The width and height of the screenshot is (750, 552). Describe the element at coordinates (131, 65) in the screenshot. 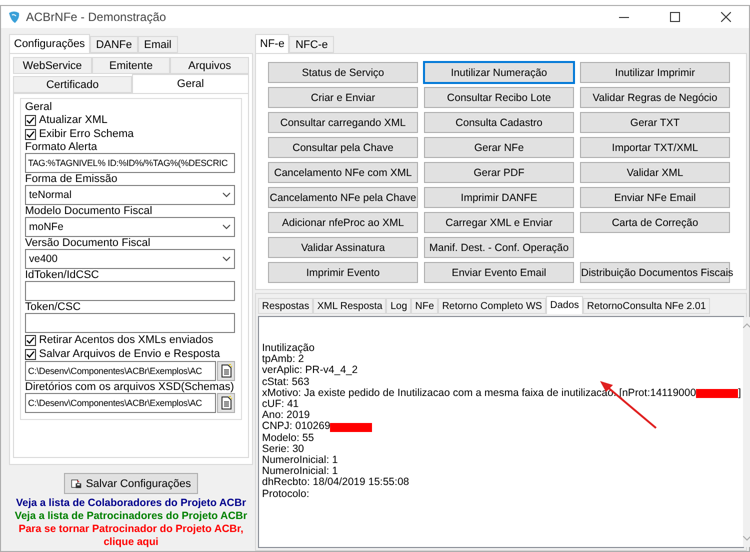

I see `tab: Emitente` at that location.